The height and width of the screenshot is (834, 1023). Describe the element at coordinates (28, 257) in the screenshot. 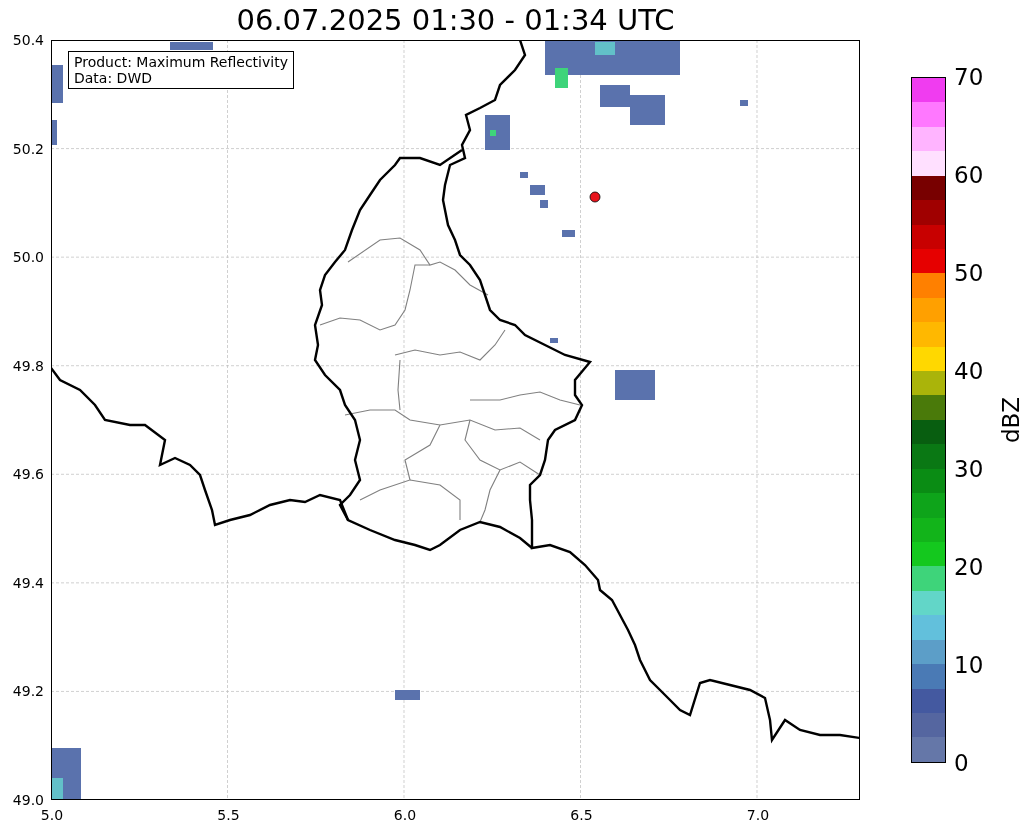

I see `y-tick-label: 50.0` at that location.